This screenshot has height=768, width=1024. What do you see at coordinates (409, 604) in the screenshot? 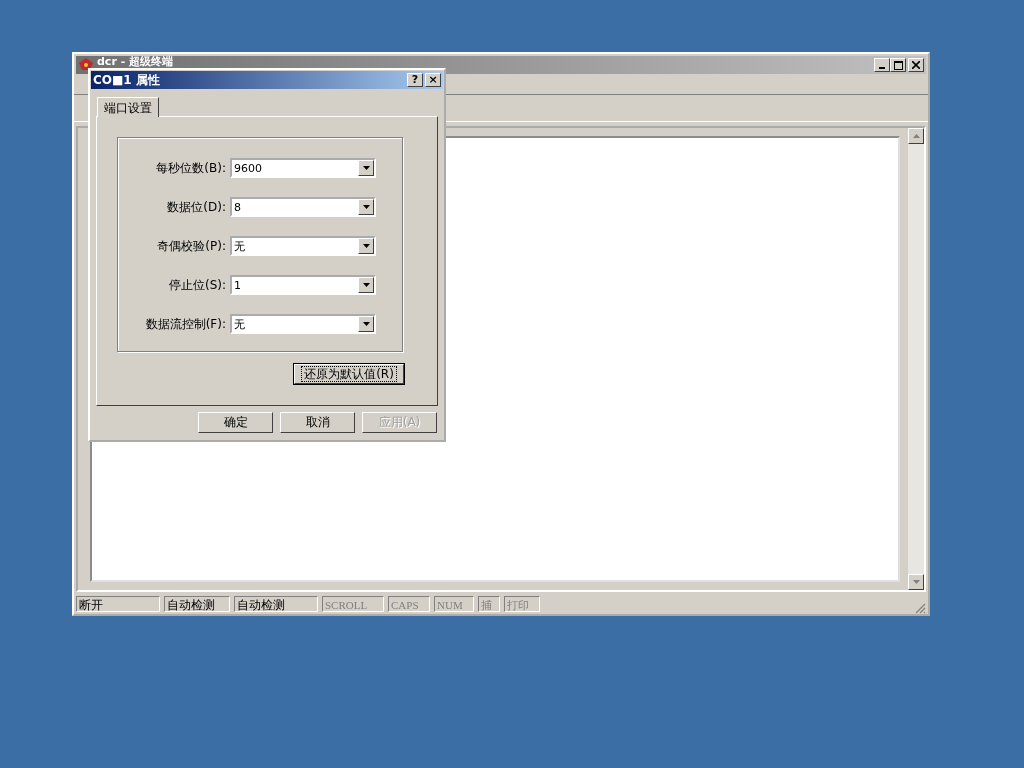
I see `status-cell: CAPS` at bounding box center [409, 604].